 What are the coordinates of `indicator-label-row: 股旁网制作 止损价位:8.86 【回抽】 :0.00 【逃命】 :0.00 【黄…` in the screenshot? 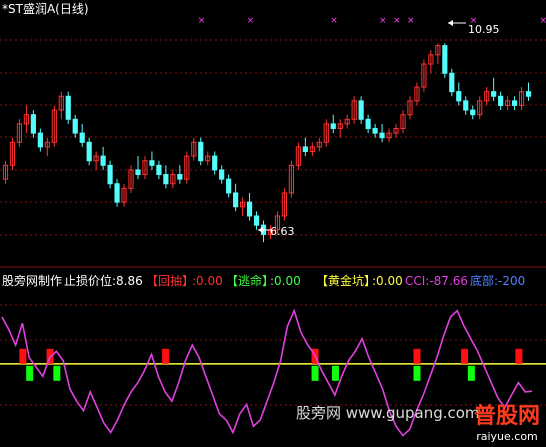 It's located at (263, 280).